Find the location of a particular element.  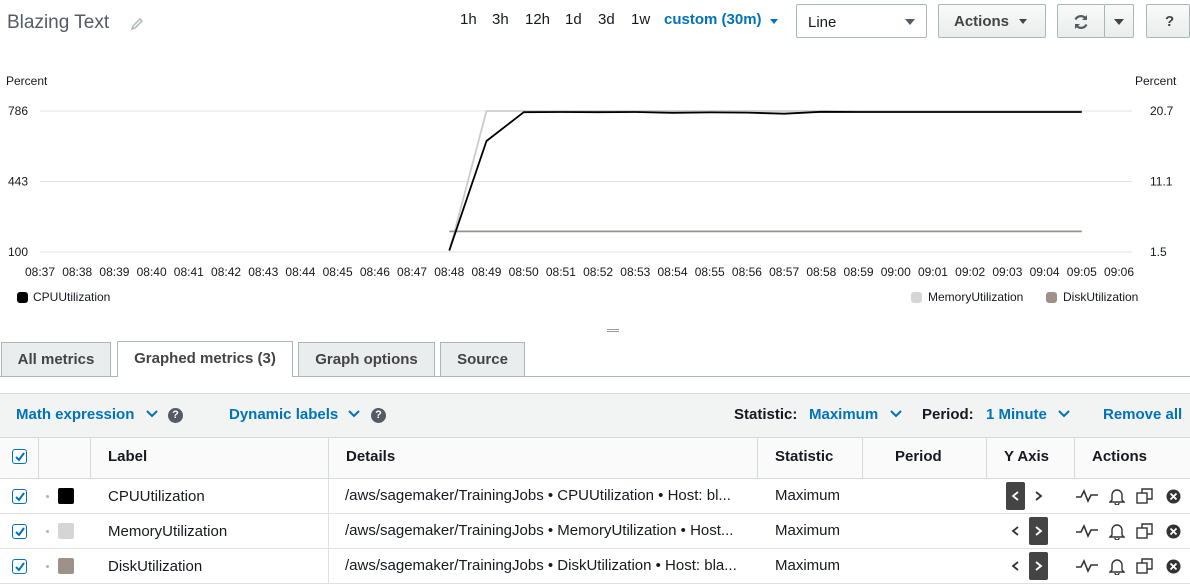

x-axis-tick: 08:51 is located at coordinates (561, 272).